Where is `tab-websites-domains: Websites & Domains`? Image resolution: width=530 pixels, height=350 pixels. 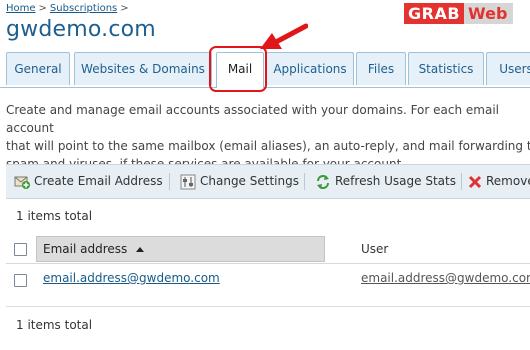
tab-websites-domains: Websites & Domains is located at coordinates (143, 68).